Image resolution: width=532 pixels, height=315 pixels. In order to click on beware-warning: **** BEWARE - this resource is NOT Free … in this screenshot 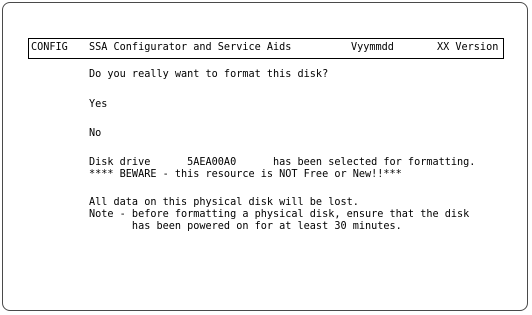, I will do `click(245, 174)`.